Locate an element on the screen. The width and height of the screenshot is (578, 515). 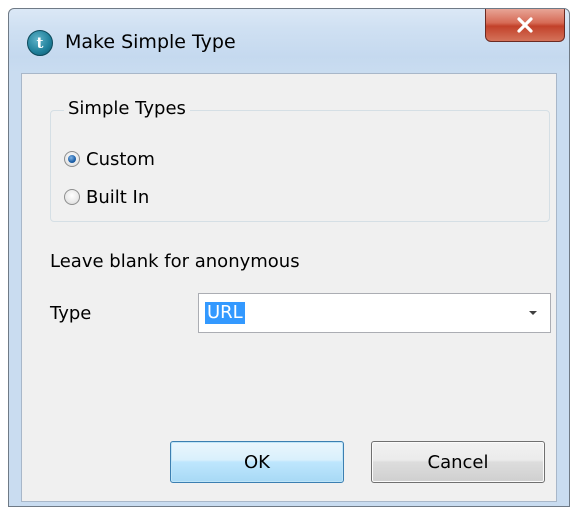
close-icon is located at coordinates (525, 24).